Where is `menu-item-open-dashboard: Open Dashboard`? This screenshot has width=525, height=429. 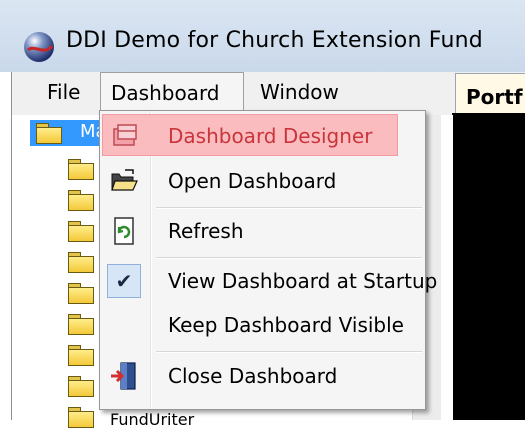
menu-item-open-dashboard: Open Dashboard is located at coordinates (262, 181).